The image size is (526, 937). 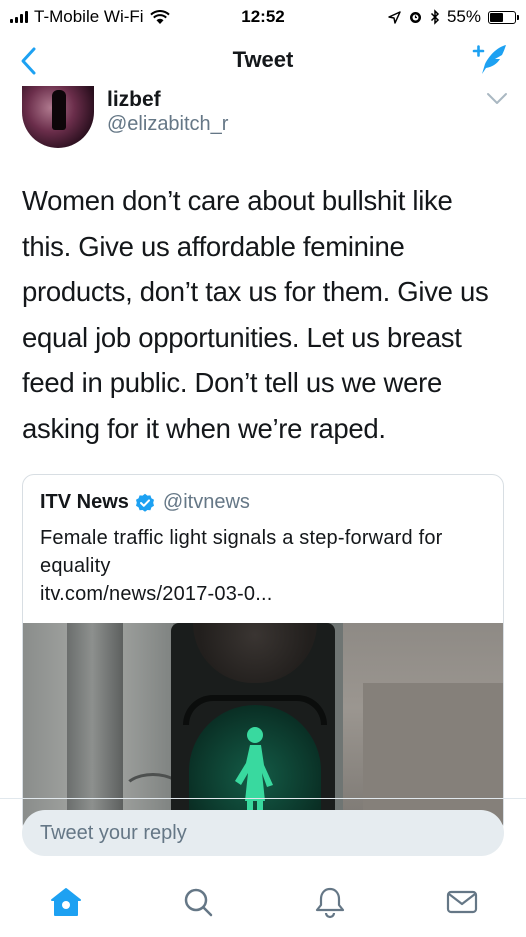 I want to click on chevron-down-icon, so click(x=497, y=99).